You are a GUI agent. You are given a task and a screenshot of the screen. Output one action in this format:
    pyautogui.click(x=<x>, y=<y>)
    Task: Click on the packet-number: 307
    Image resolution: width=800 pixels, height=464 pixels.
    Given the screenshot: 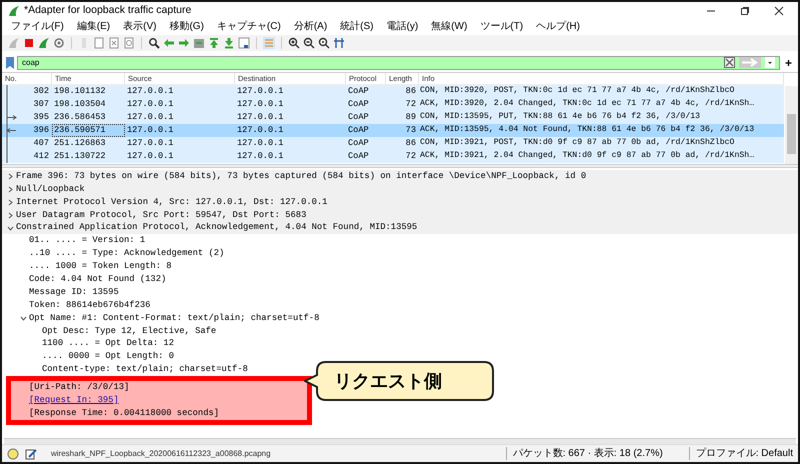 What is the action you would take?
    pyautogui.click(x=40, y=104)
    